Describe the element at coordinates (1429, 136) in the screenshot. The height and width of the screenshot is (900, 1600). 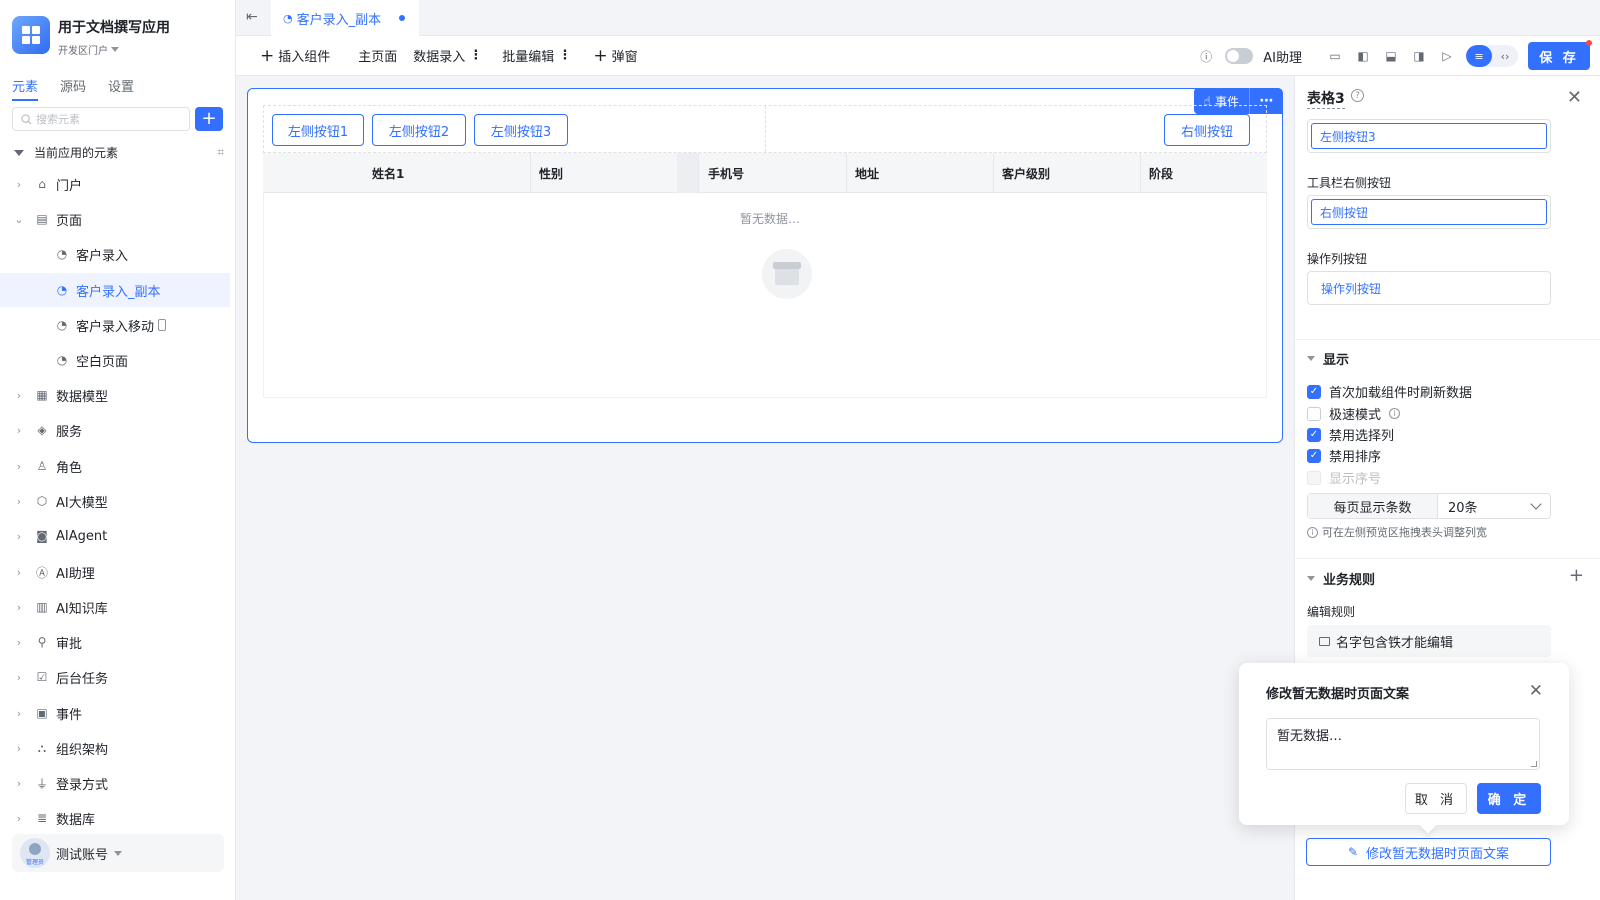
I see `left-button-3-field: 左侧按钮3` at that location.